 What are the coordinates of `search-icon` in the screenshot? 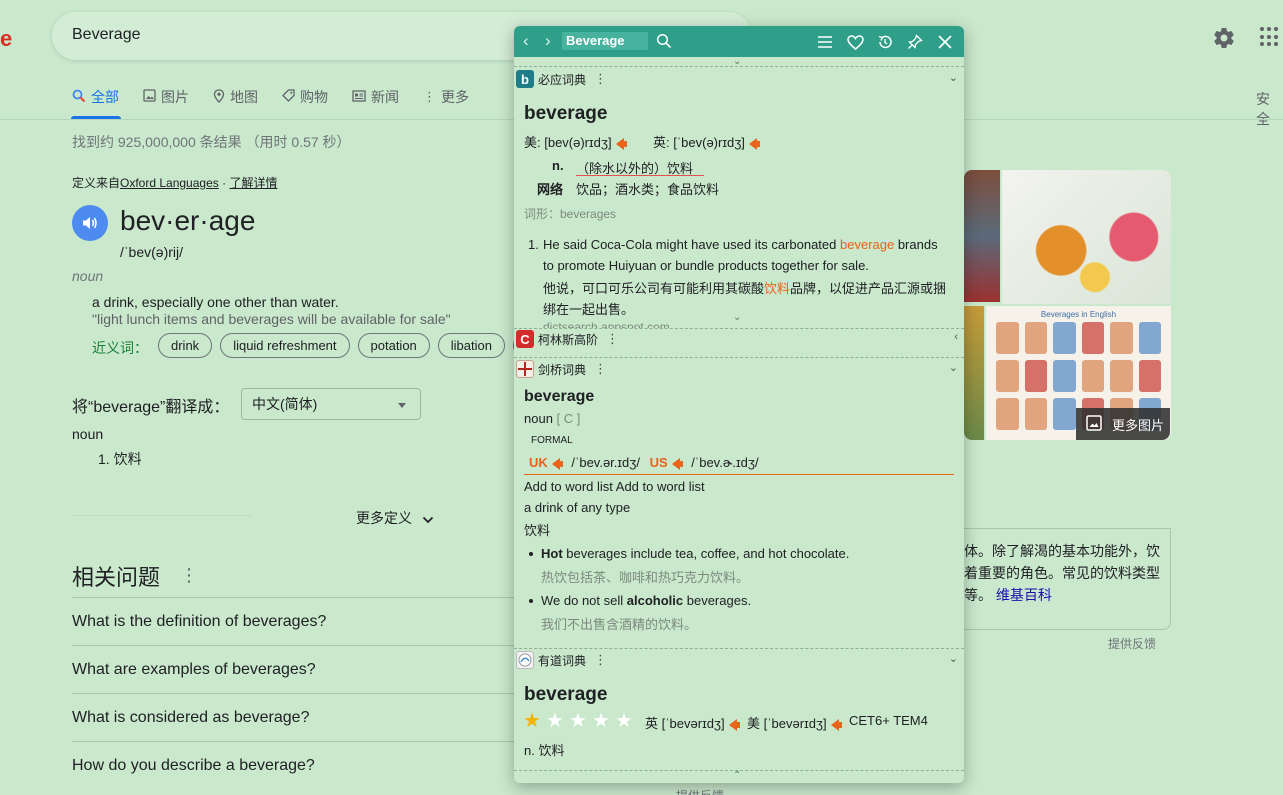 It's located at (664, 43).